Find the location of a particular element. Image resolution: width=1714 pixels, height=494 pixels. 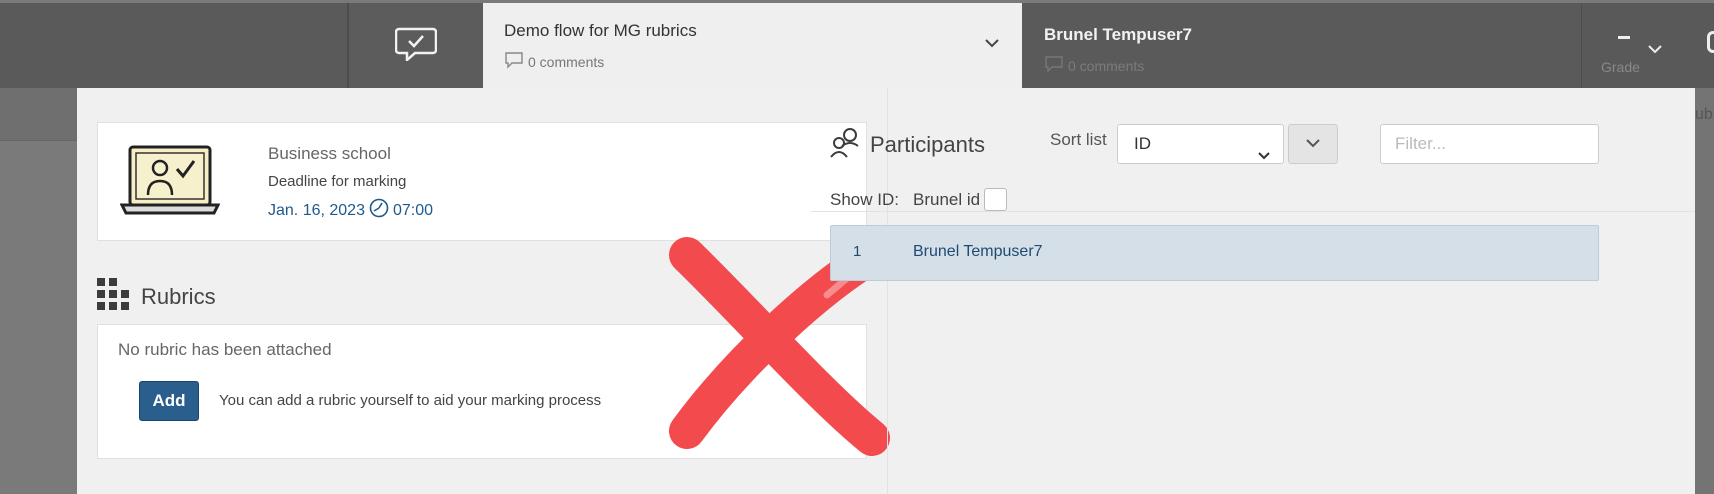

sort-label: Sort list is located at coordinates (1078, 139).